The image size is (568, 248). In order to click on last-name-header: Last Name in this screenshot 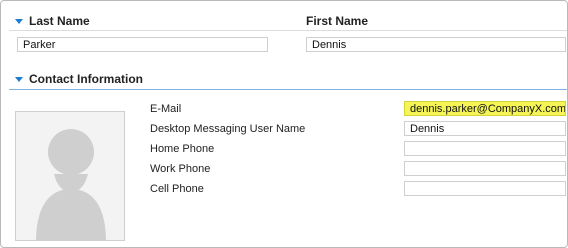, I will do `click(52, 21)`.